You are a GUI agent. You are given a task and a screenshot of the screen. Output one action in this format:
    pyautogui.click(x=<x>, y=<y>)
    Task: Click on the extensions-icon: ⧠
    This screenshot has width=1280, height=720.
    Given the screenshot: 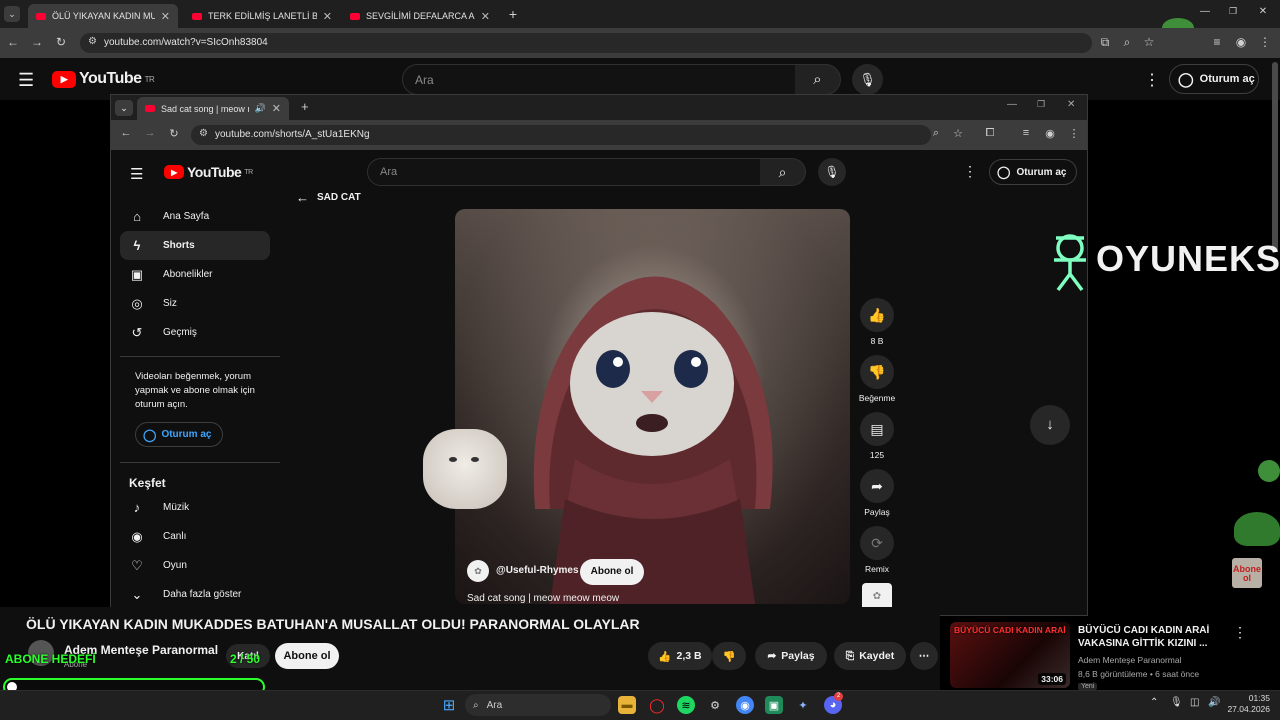 What is the action you would take?
    pyautogui.click(x=990, y=133)
    